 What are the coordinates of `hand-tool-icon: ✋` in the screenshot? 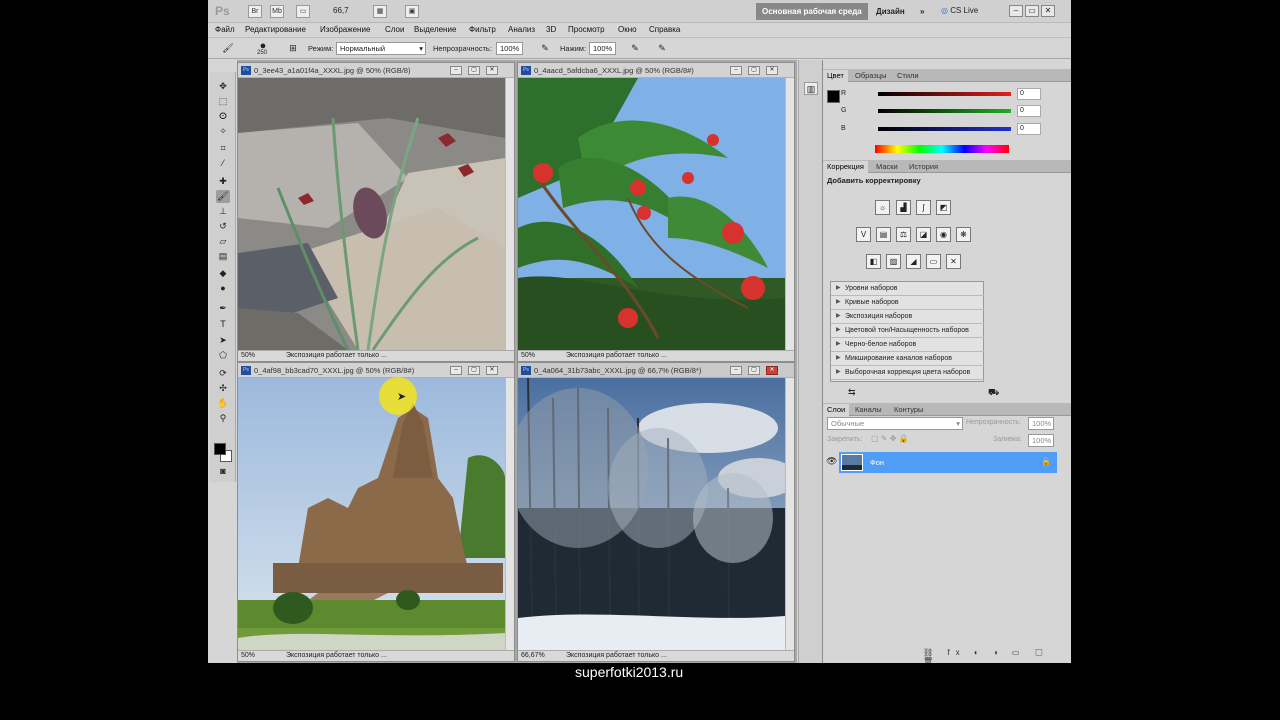 It's located at (223, 403).